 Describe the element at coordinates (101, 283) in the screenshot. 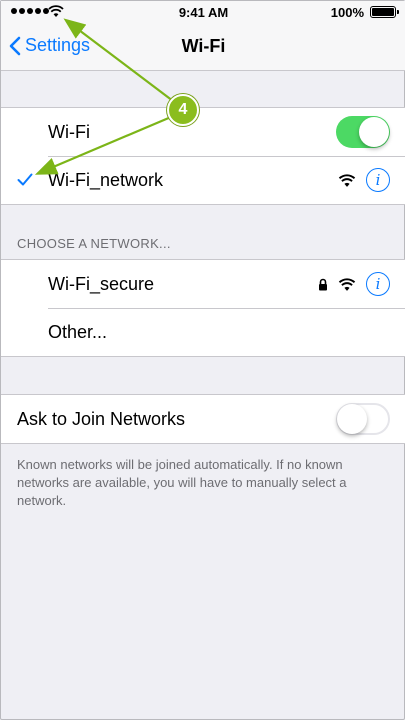

I see `network-name: Wi-Fi_secure` at that location.